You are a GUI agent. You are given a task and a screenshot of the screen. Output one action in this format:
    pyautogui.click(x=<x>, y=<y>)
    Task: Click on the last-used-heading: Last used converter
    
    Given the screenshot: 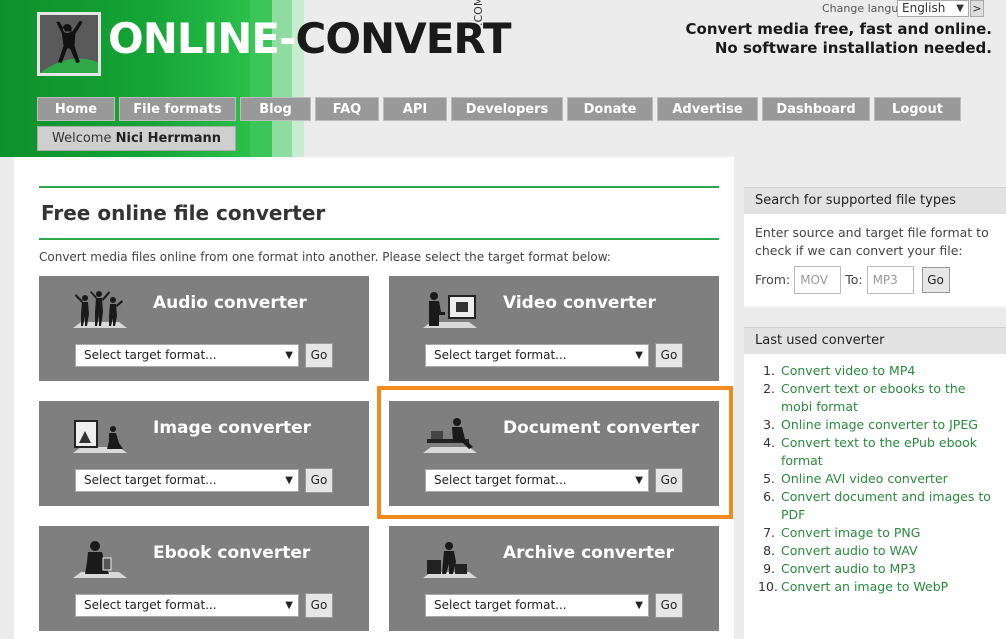 What is the action you would take?
    pyautogui.click(x=875, y=340)
    